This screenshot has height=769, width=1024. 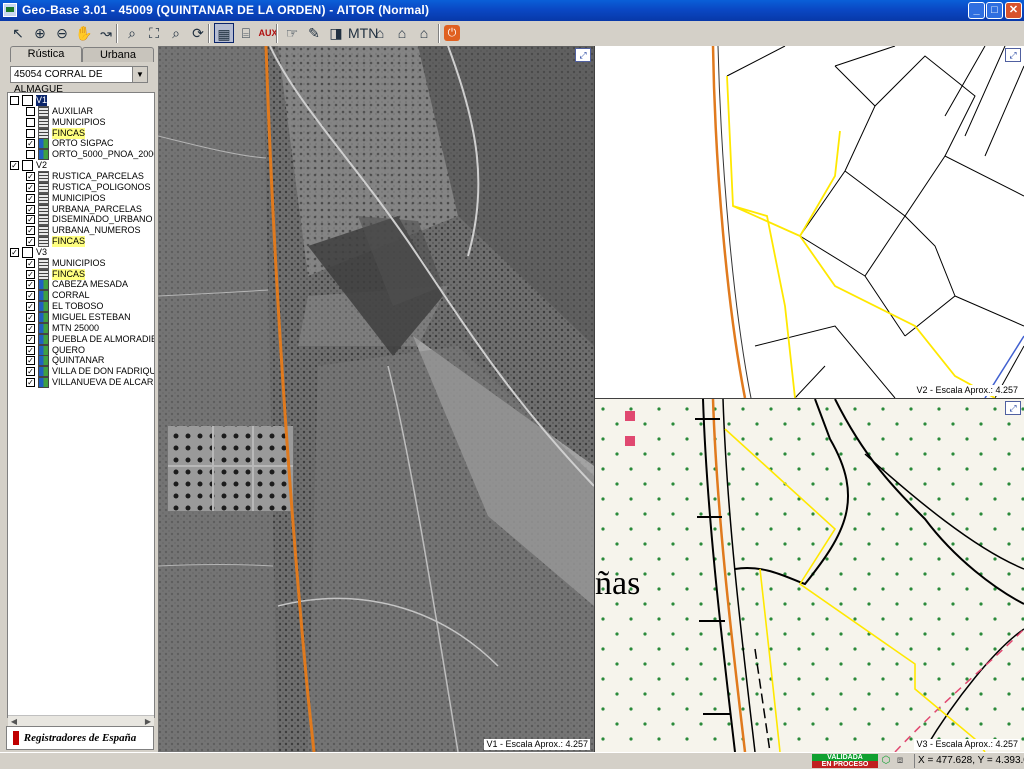 What do you see at coordinates (42, 100) in the screenshot?
I see `layer-label: V1` at bounding box center [42, 100].